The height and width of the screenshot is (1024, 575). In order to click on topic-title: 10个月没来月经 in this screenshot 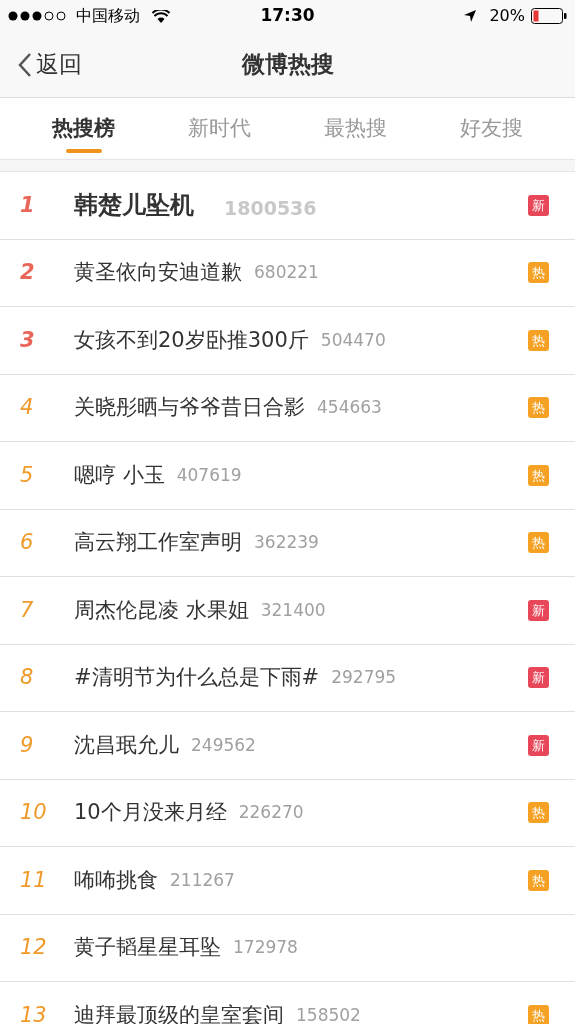, I will do `click(150, 812)`.